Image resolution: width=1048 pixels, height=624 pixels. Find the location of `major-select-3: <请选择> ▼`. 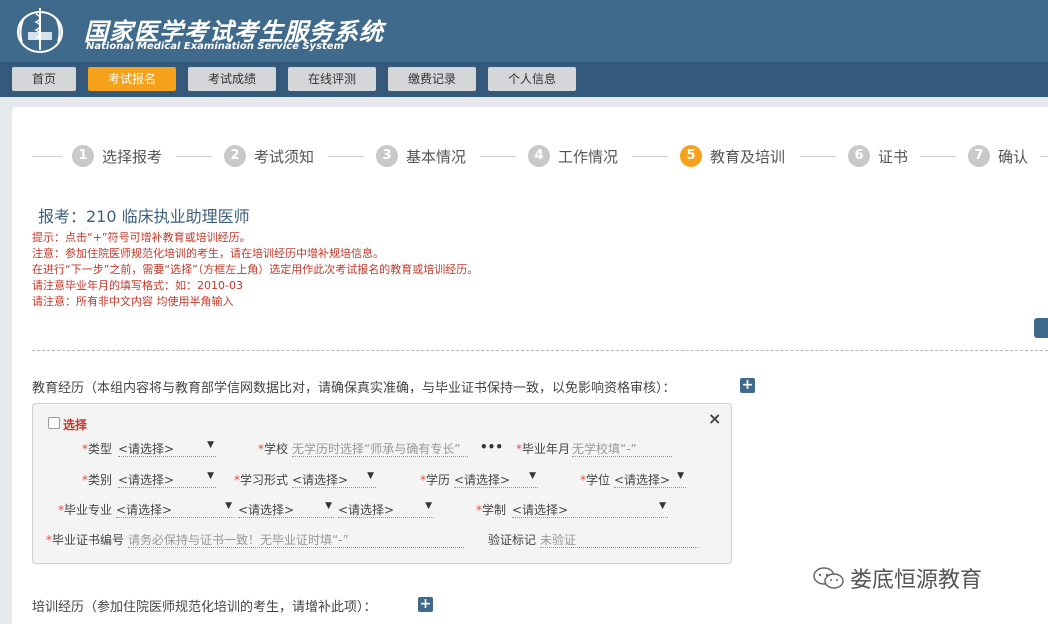

major-select-3: <请选择> ▼ is located at coordinates (386, 509).